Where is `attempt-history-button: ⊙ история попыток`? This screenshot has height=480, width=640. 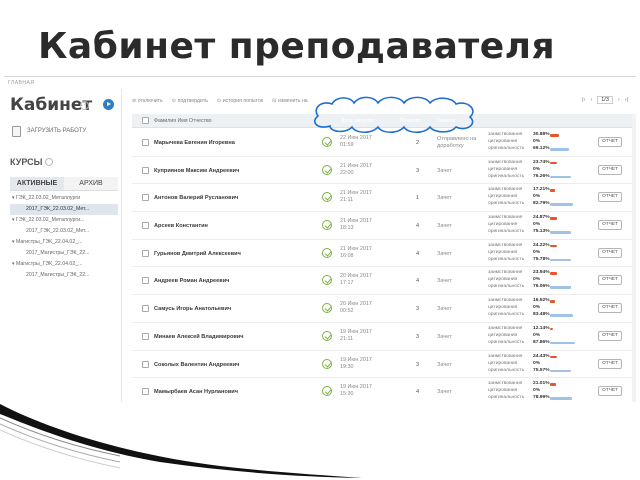 attempt-history-button: ⊙ история попыток is located at coordinates (240, 101).